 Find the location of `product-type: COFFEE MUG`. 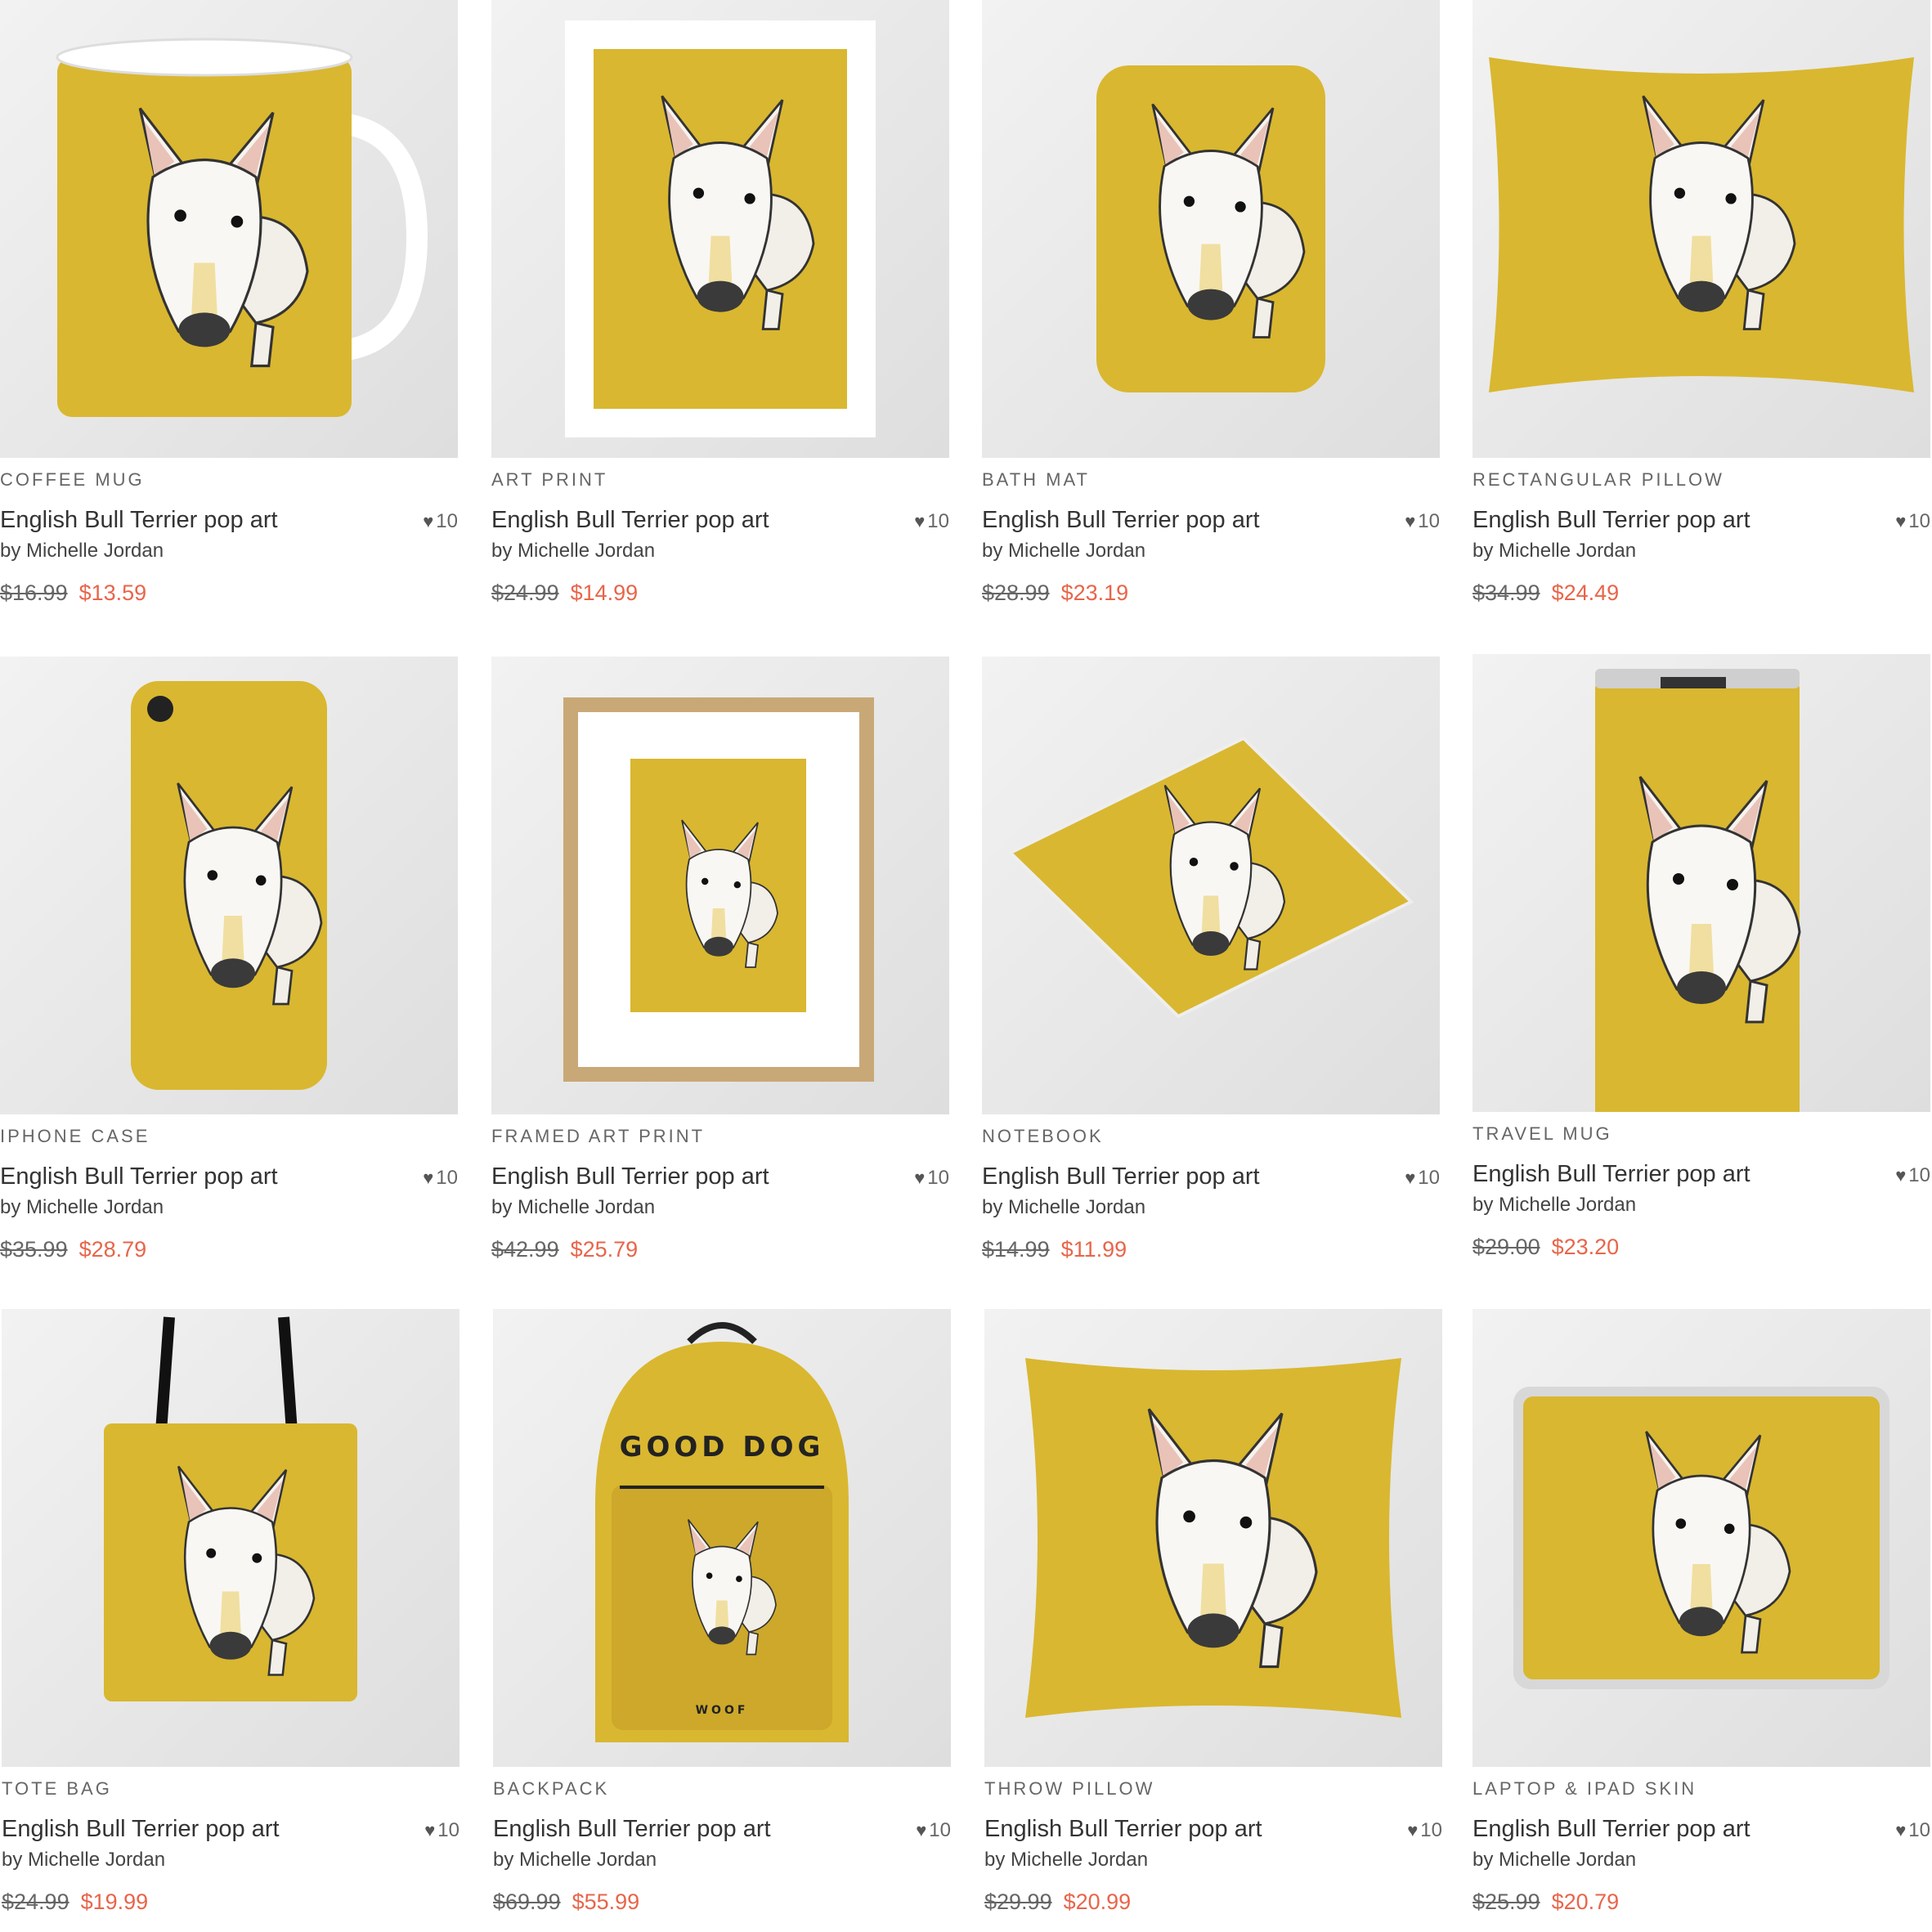

product-type: COFFEE MUG is located at coordinates (72, 479).